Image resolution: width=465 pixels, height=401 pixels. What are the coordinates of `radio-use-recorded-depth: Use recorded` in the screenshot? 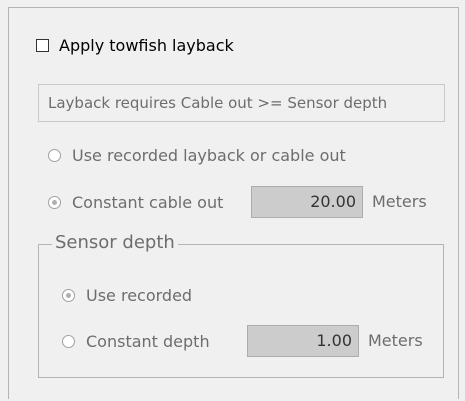 It's located at (127, 295).